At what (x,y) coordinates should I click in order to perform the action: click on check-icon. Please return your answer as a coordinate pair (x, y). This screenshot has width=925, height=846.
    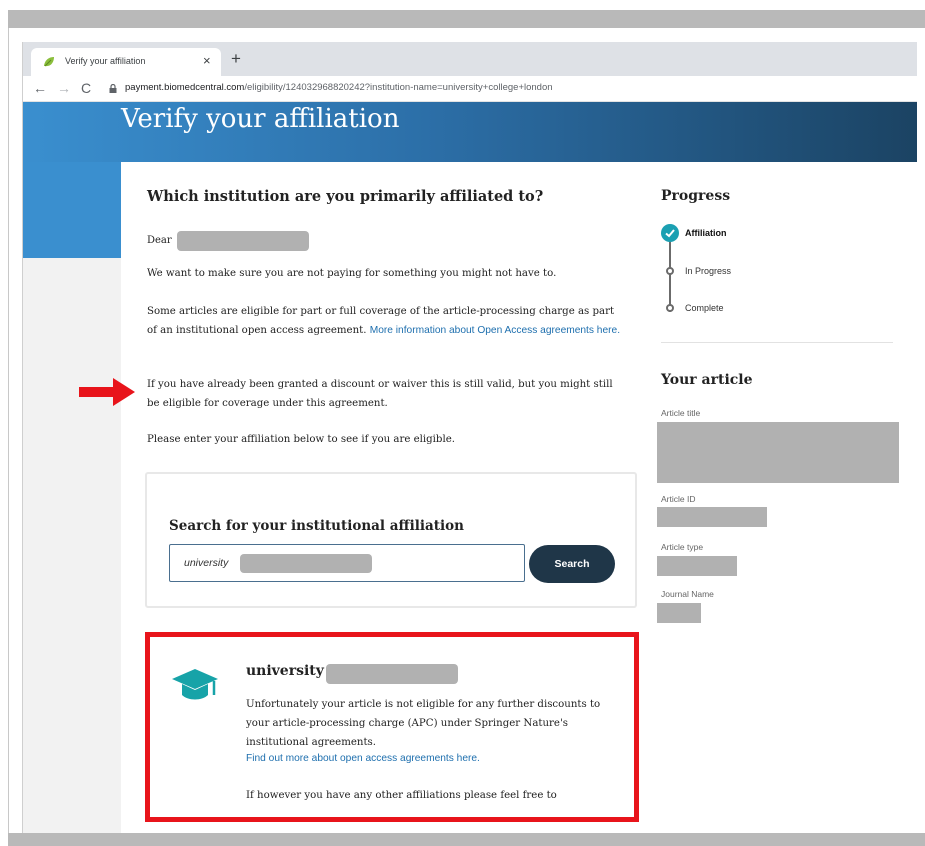
    Looking at the image, I should click on (670, 233).